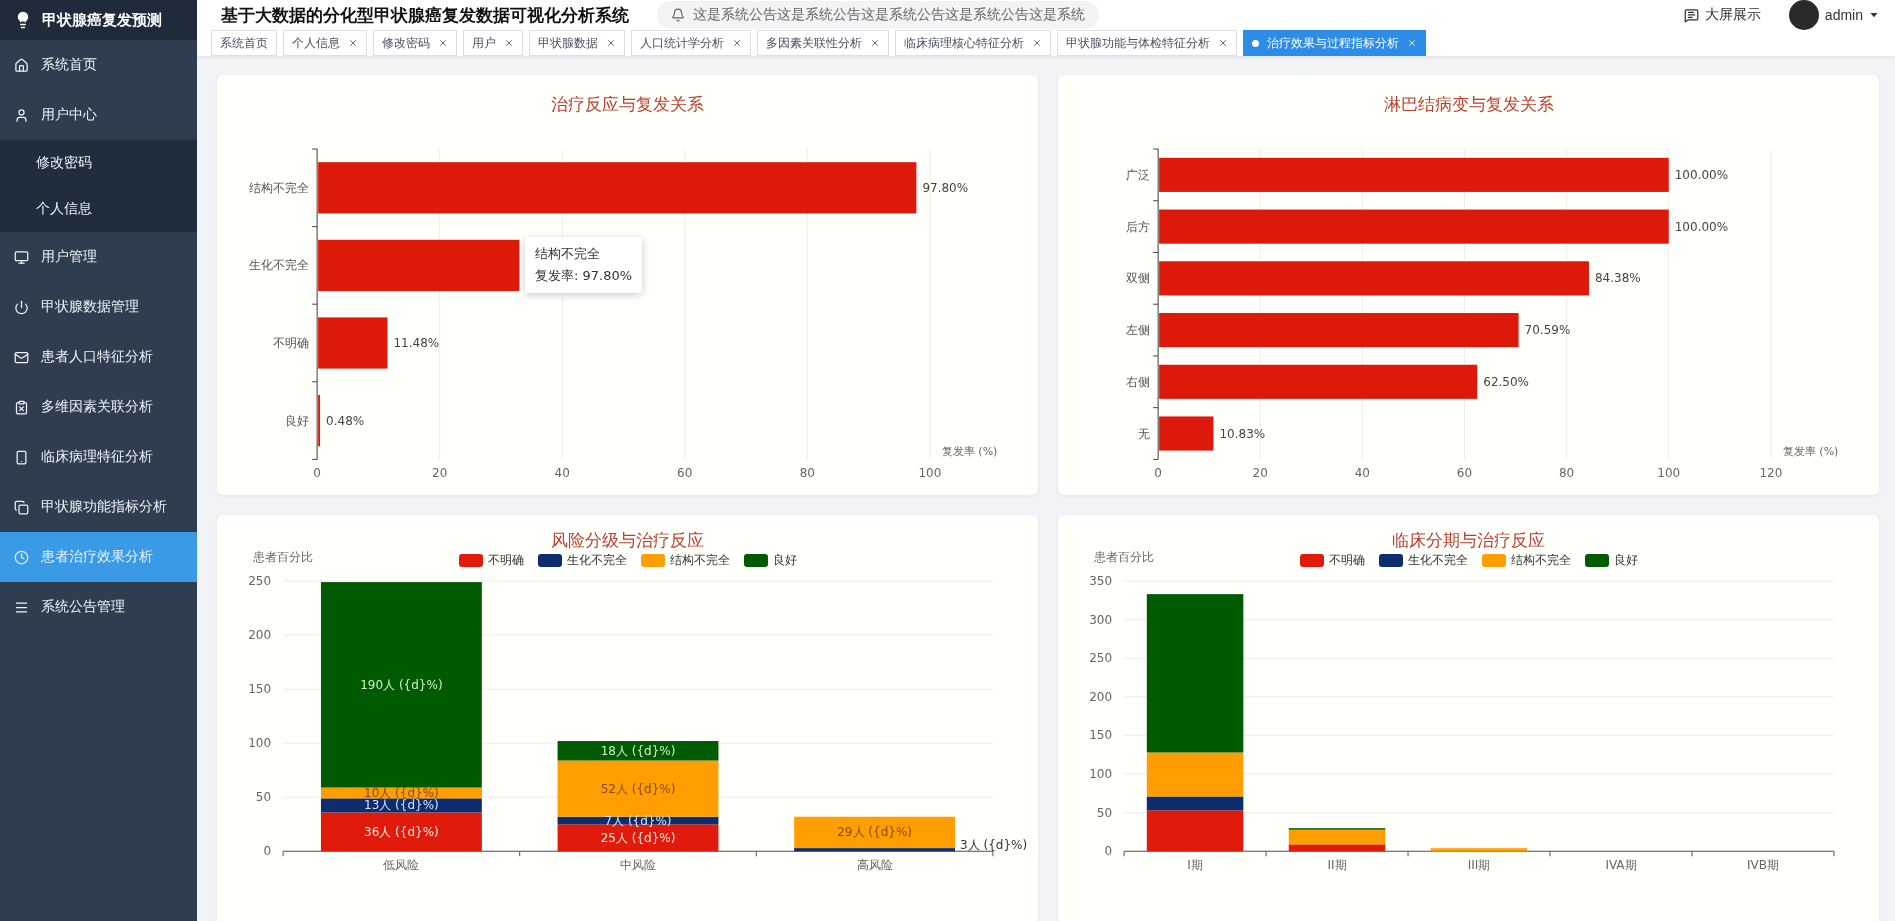 This screenshot has height=921, width=1895. I want to click on tab: 系统首页, so click(244, 43).